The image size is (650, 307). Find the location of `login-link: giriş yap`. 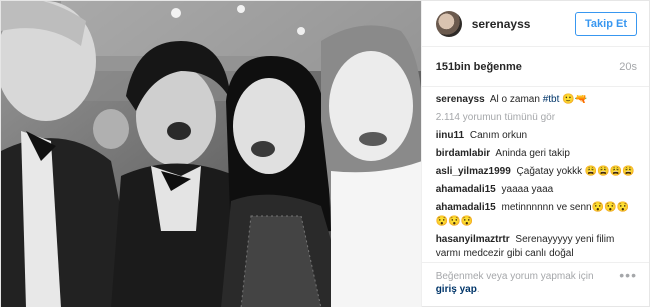

login-link: giriş yap is located at coordinates (456, 289).